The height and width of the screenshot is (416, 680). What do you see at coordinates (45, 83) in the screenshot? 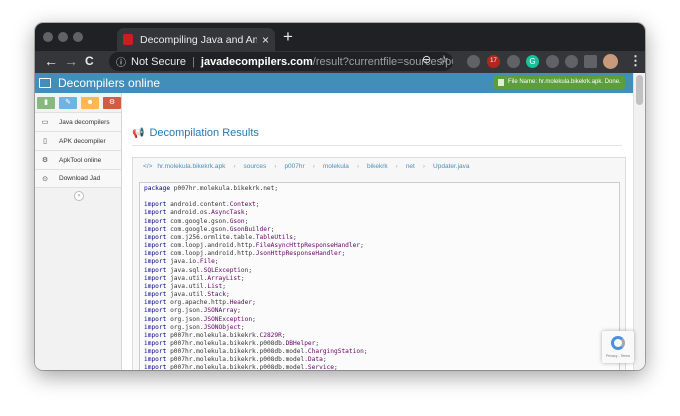
I see `laptop-logo-icon` at bounding box center [45, 83].